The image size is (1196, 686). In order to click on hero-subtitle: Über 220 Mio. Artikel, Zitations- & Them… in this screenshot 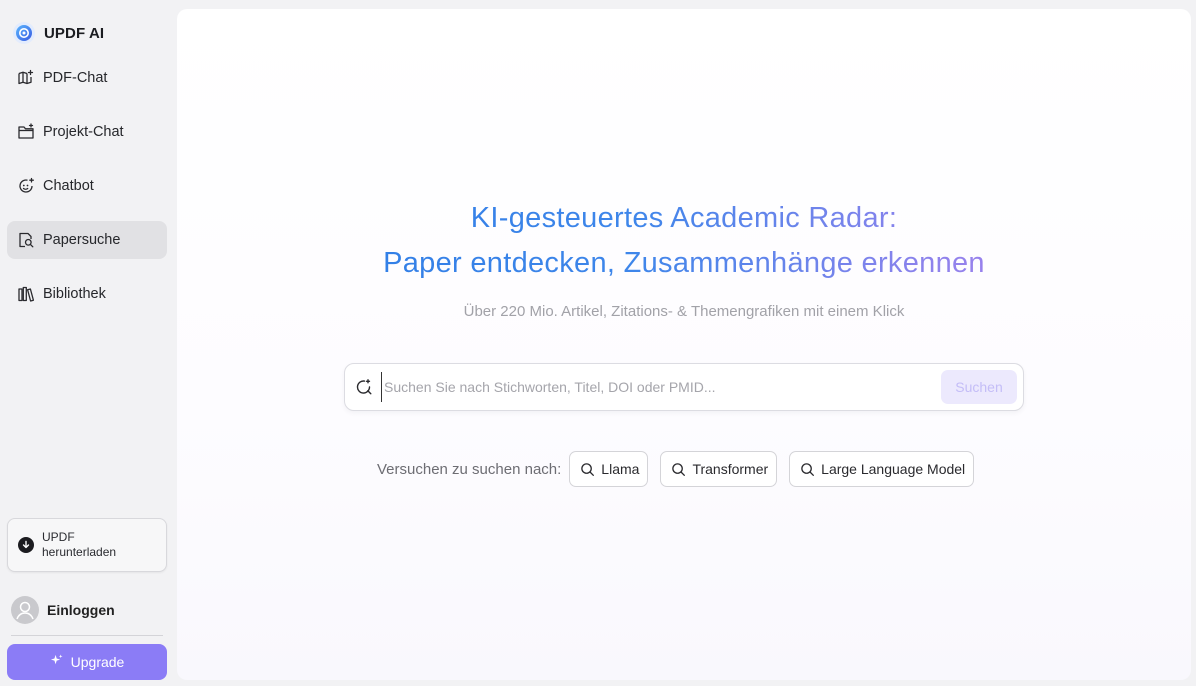, I will do `click(684, 311)`.